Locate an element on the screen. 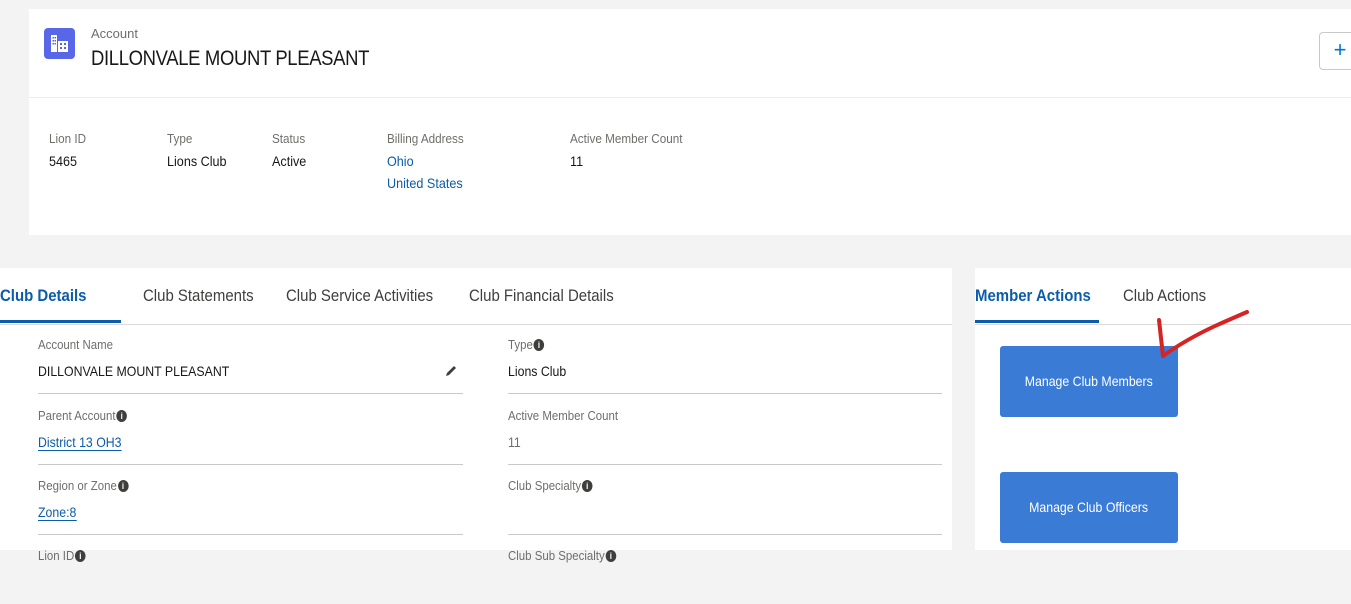  region-label-text: Region or Zone is located at coordinates (77, 485).